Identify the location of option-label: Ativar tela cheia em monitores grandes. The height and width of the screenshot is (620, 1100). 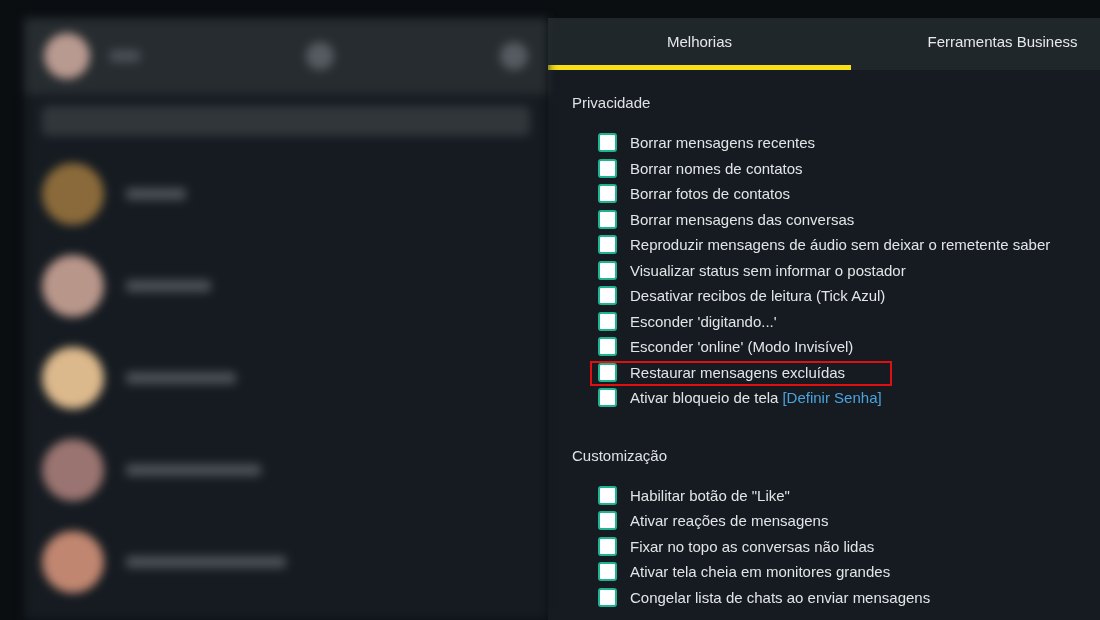
(760, 572).